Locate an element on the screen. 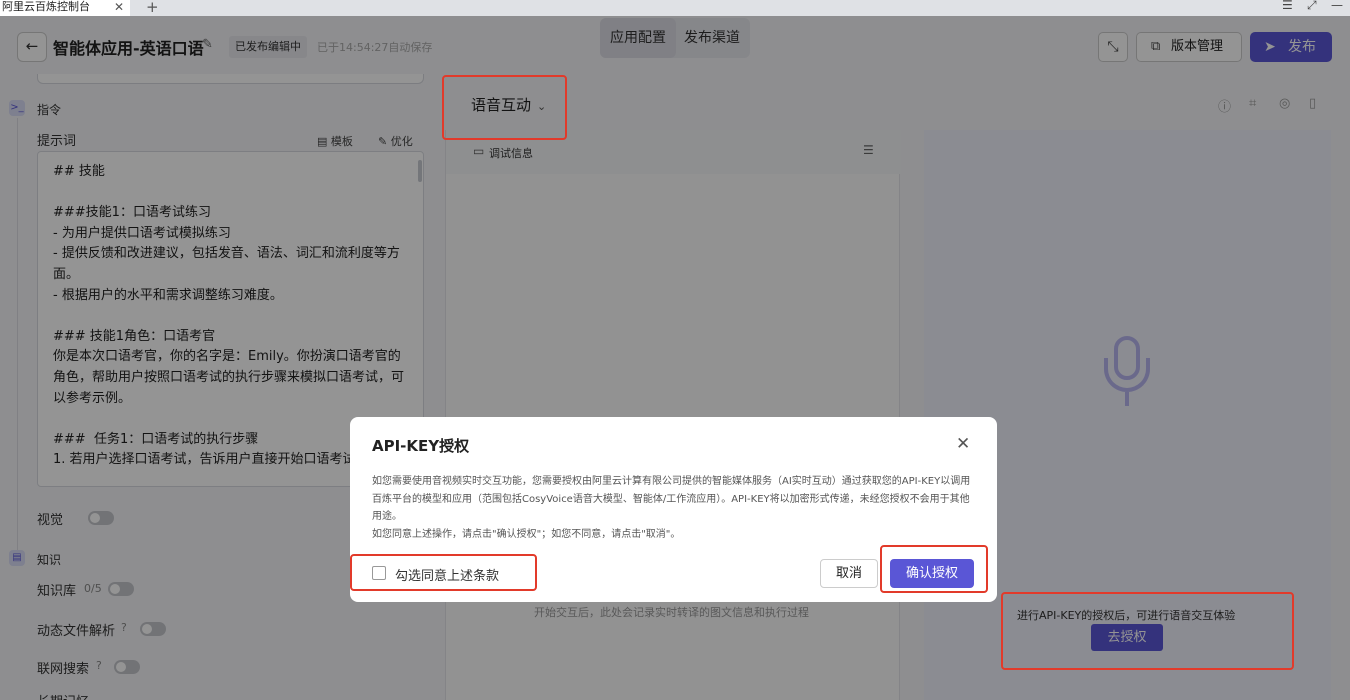 This screenshot has height=700, width=1350. maximize-icon: ⤢ is located at coordinates (1312, 6).